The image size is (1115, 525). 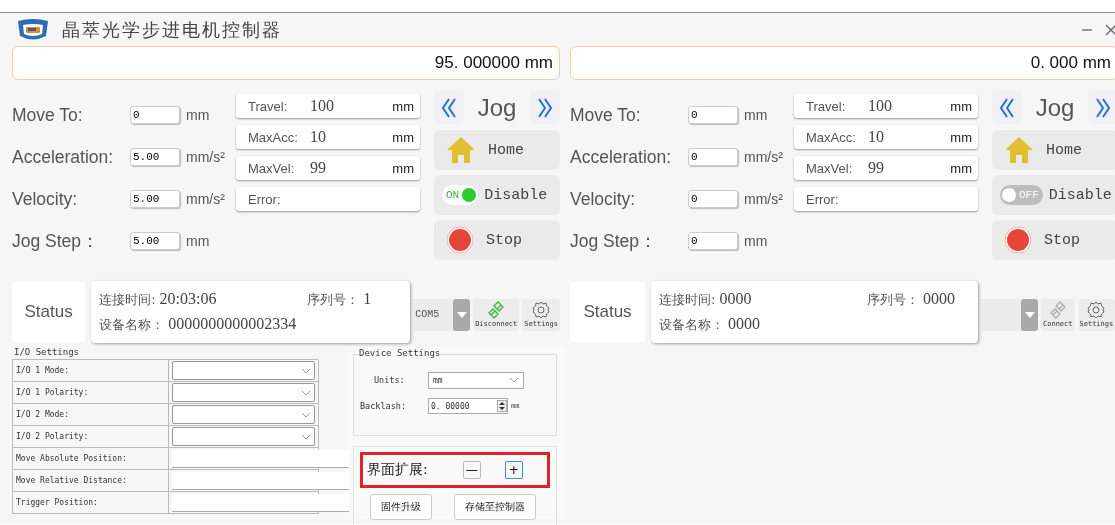 What do you see at coordinates (333, 299) in the screenshot?
I see `status-field-label: 序列号：` at bounding box center [333, 299].